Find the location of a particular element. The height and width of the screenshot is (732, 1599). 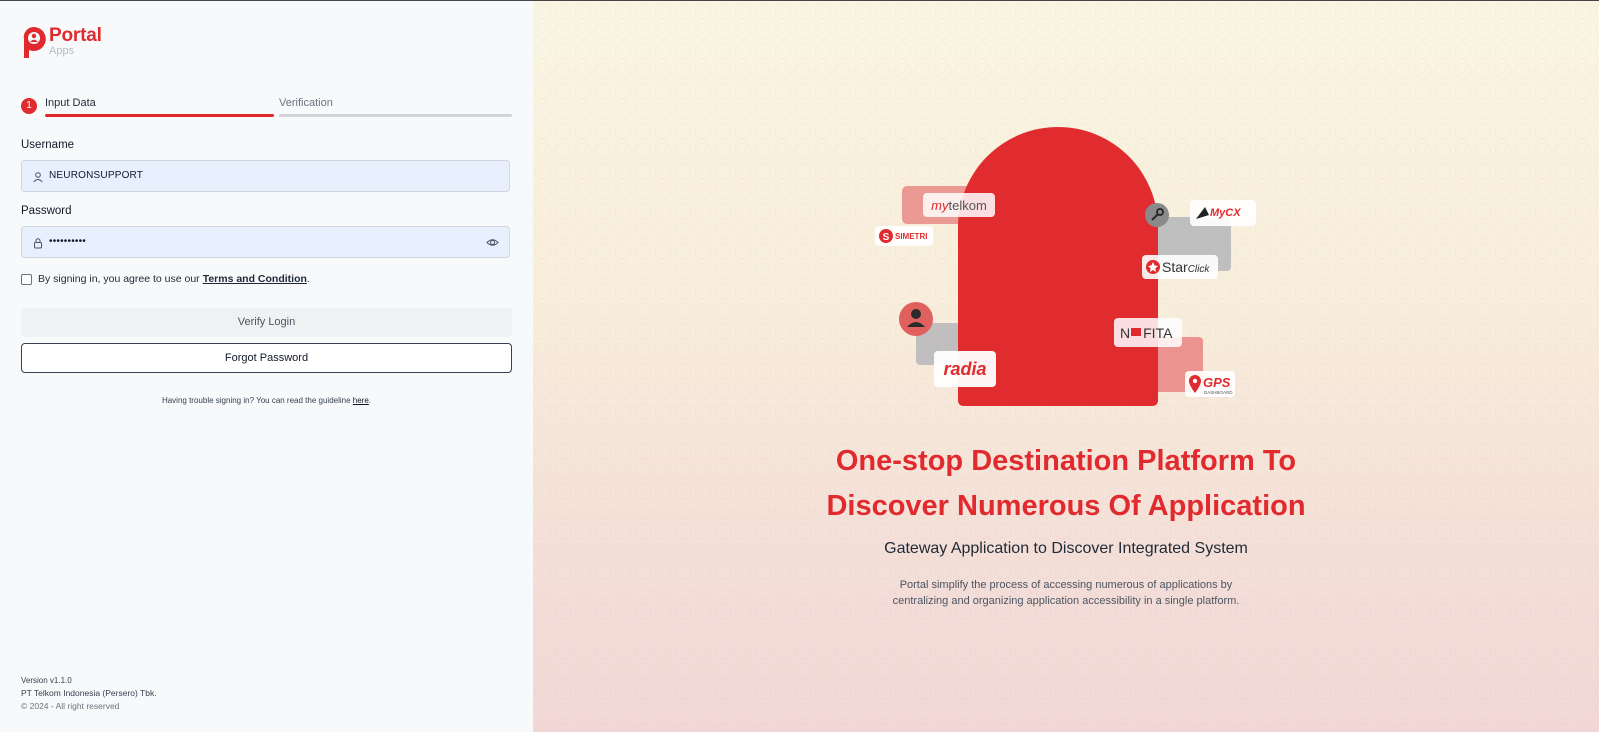

password-field: •••••••••• is located at coordinates (265, 242).